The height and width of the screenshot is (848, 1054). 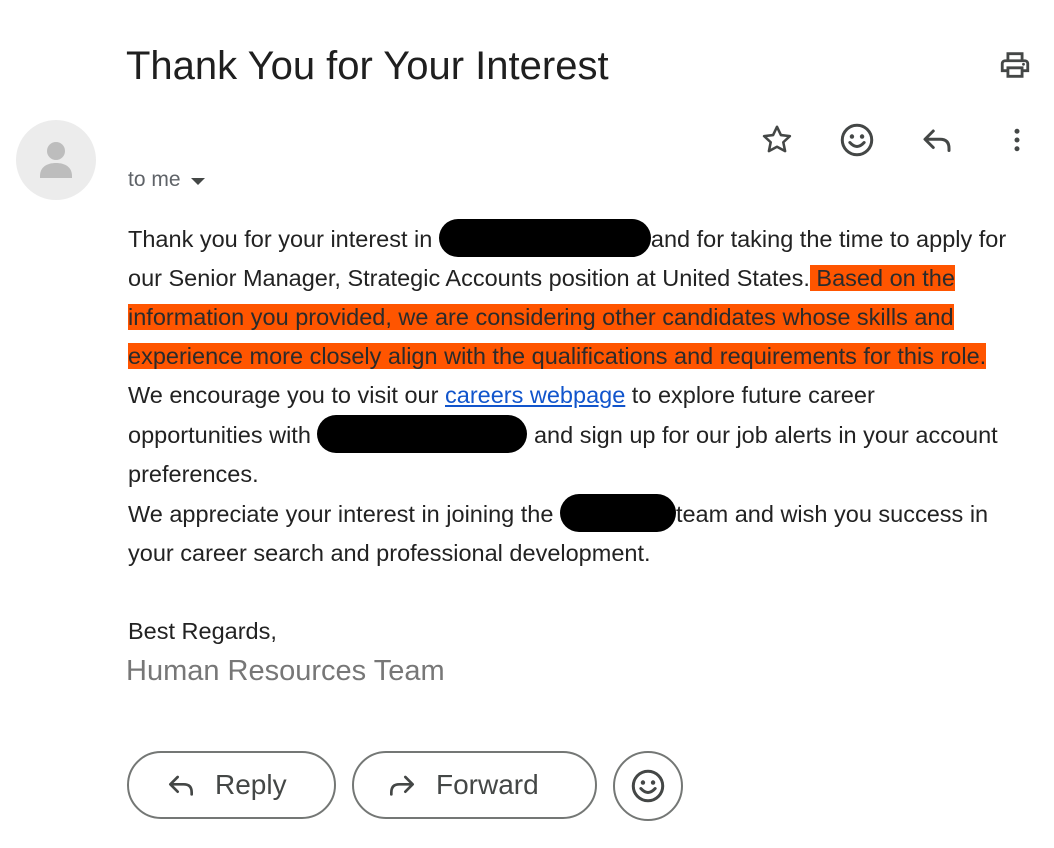 What do you see at coordinates (535, 395) in the screenshot?
I see `careers-webpage-link: careers webpage` at bounding box center [535, 395].